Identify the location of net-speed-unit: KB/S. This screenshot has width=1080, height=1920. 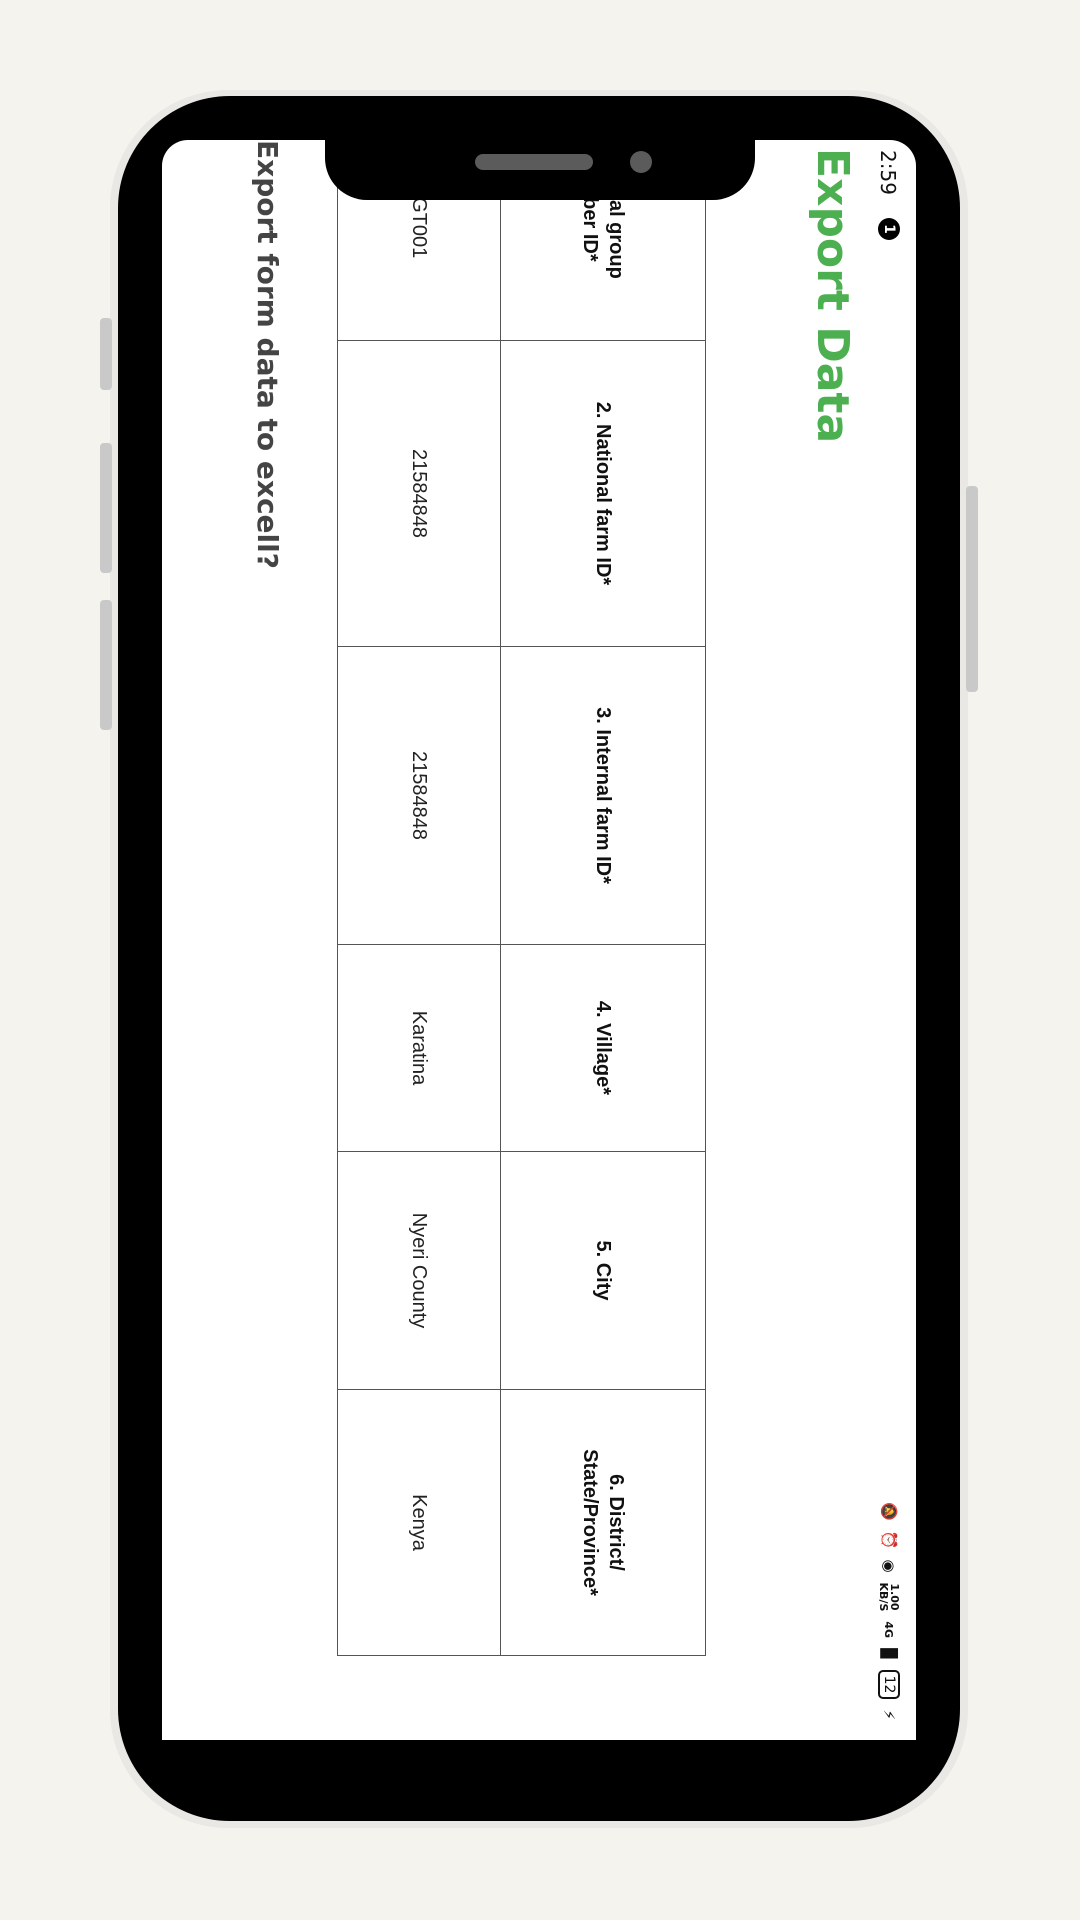
(883, 1597).